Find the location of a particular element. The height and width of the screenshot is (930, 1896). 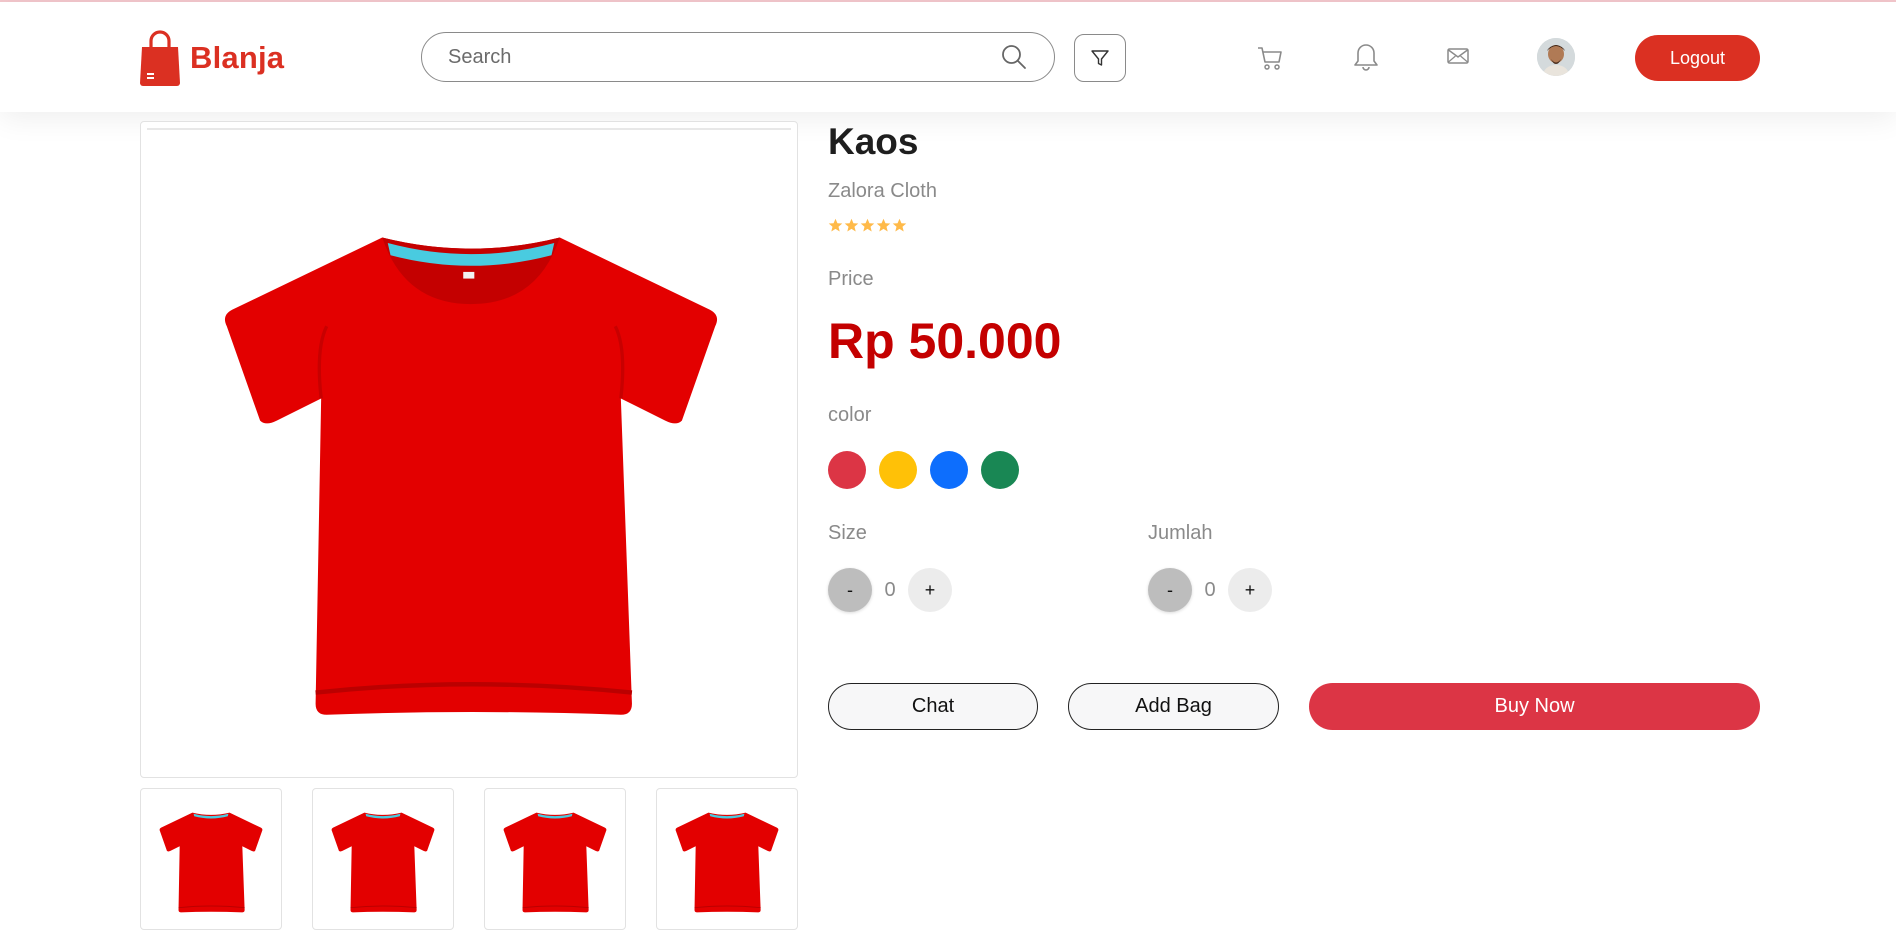

quantity-label: Jumlah is located at coordinates (1180, 533).